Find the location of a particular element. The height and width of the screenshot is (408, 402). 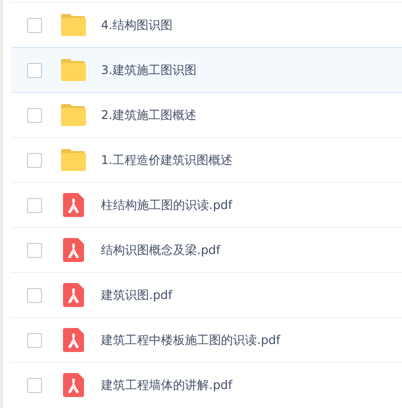

highlighted-row: 3.建筑施工图识图 is located at coordinates (206, 70).